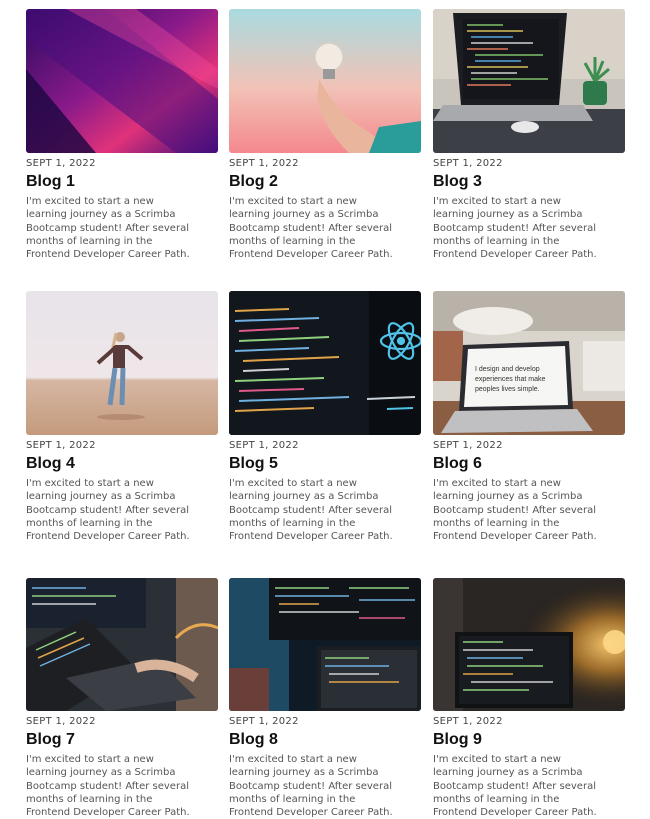 The image size is (650, 819). I want to click on post-title: Blog 3, so click(529, 182).